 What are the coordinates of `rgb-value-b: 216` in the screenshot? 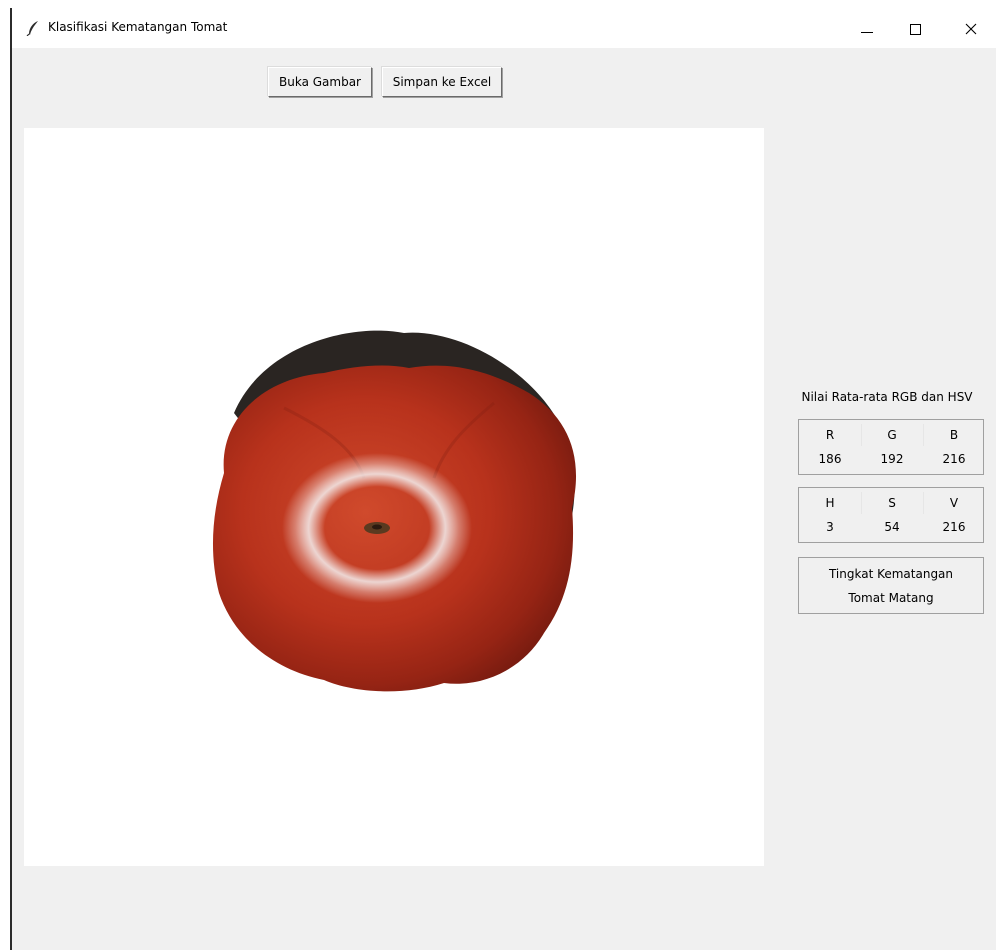 It's located at (954, 459).